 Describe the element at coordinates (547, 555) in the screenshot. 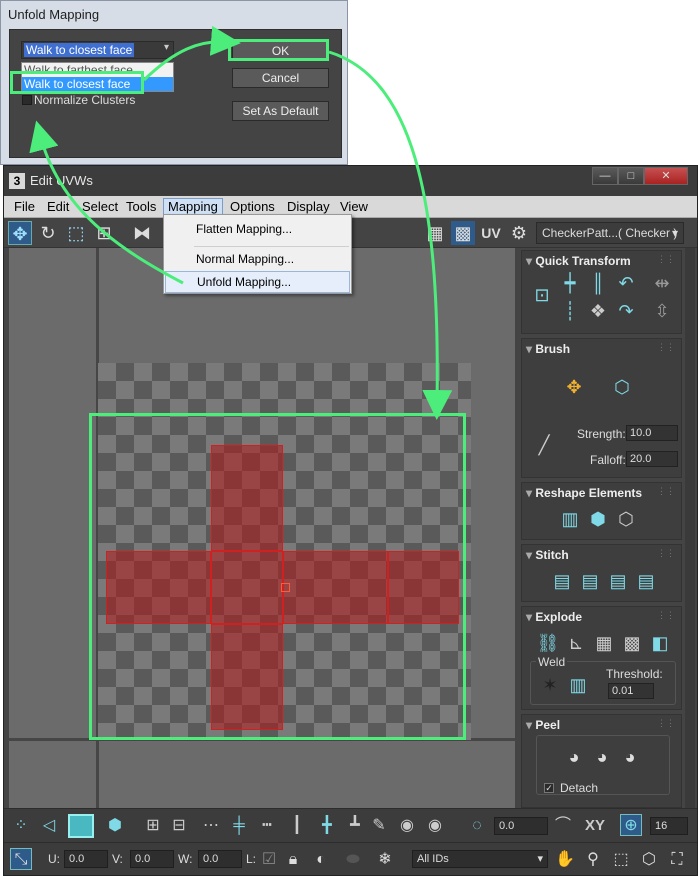

I see `section-title: ▾ Stitch` at that location.